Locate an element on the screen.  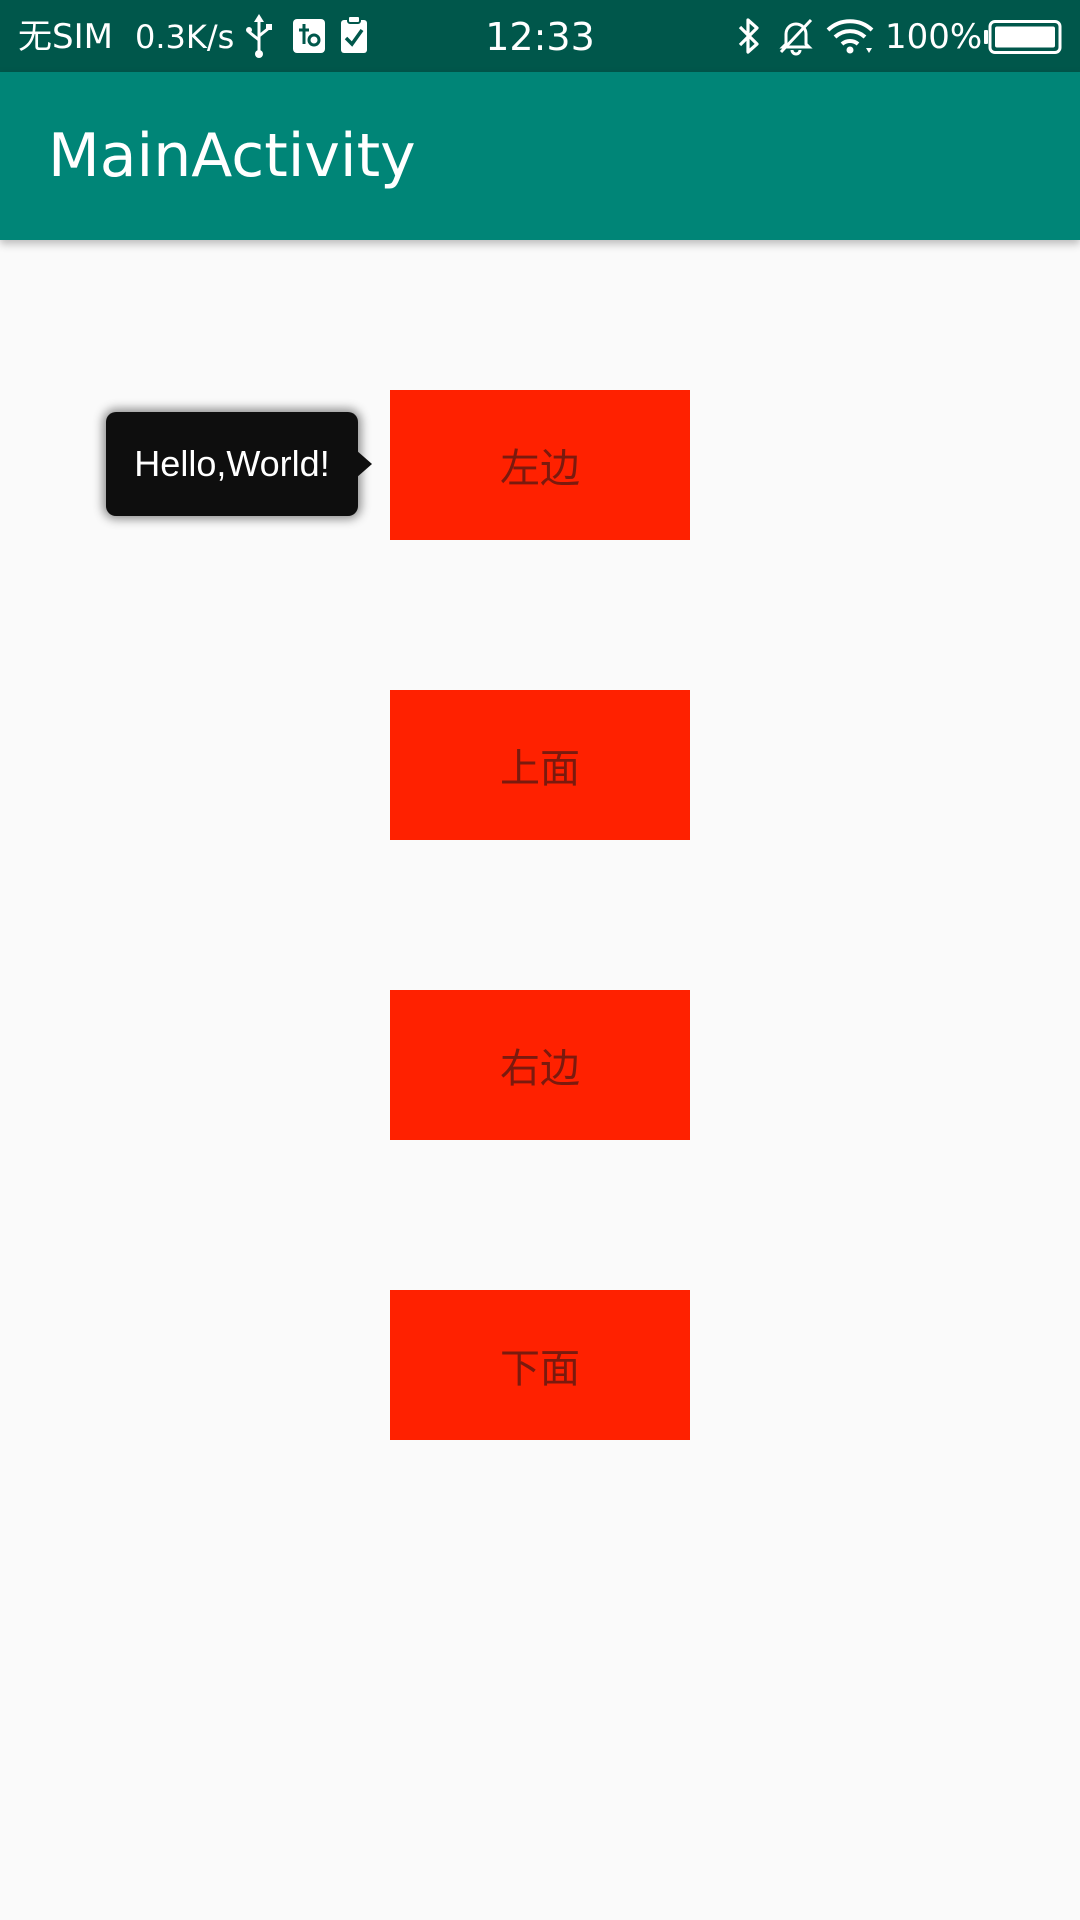
app-bar: MainActivity is located at coordinates (540, 156).